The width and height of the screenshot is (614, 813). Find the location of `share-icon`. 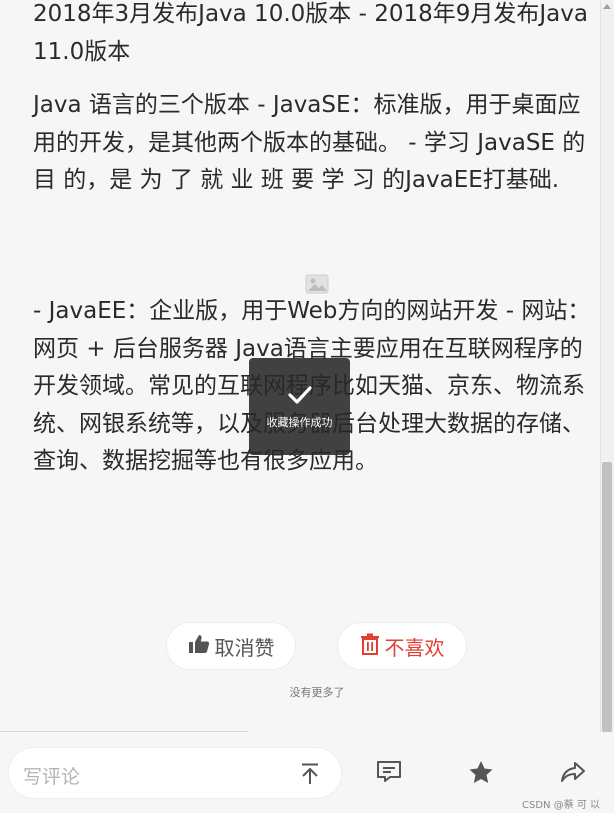

share-icon is located at coordinates (573, 774).